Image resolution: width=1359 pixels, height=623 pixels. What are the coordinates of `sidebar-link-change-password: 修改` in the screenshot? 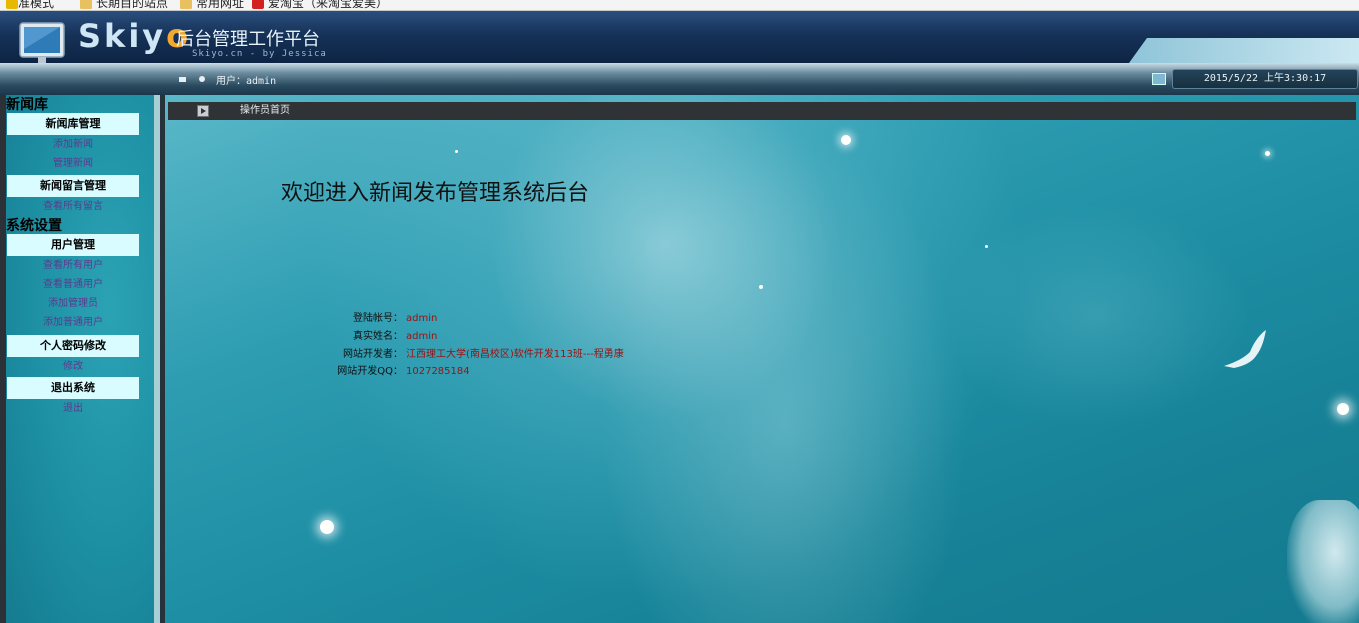 It's located at (73, 367).